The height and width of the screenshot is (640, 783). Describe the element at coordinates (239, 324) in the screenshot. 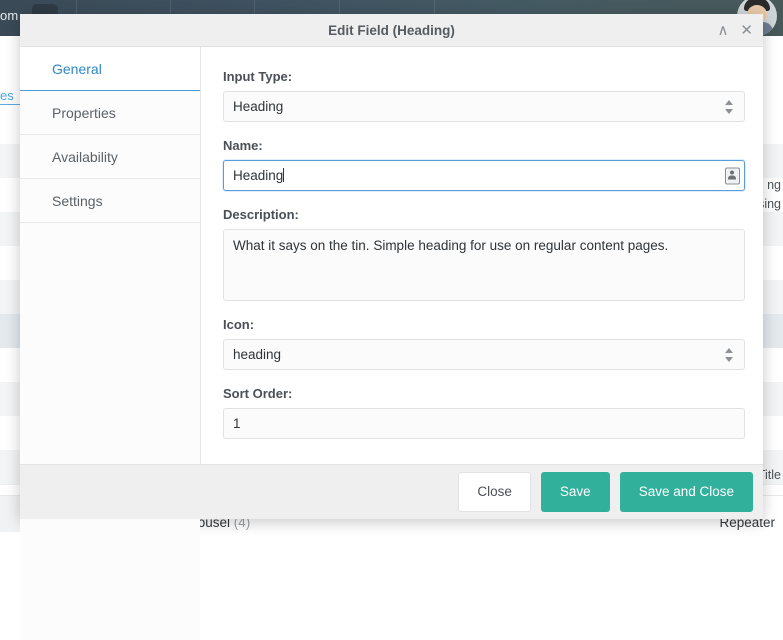

I see `icon-label: Icon:` at that location.